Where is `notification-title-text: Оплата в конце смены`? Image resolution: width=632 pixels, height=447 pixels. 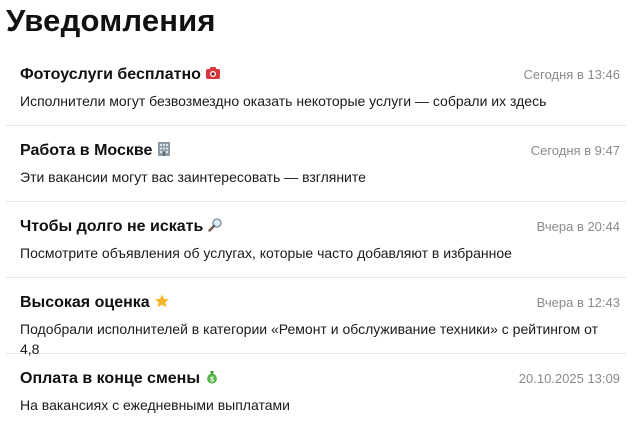
notification-title-text: Оплата в конце смены is located at coordinates (110, 378).